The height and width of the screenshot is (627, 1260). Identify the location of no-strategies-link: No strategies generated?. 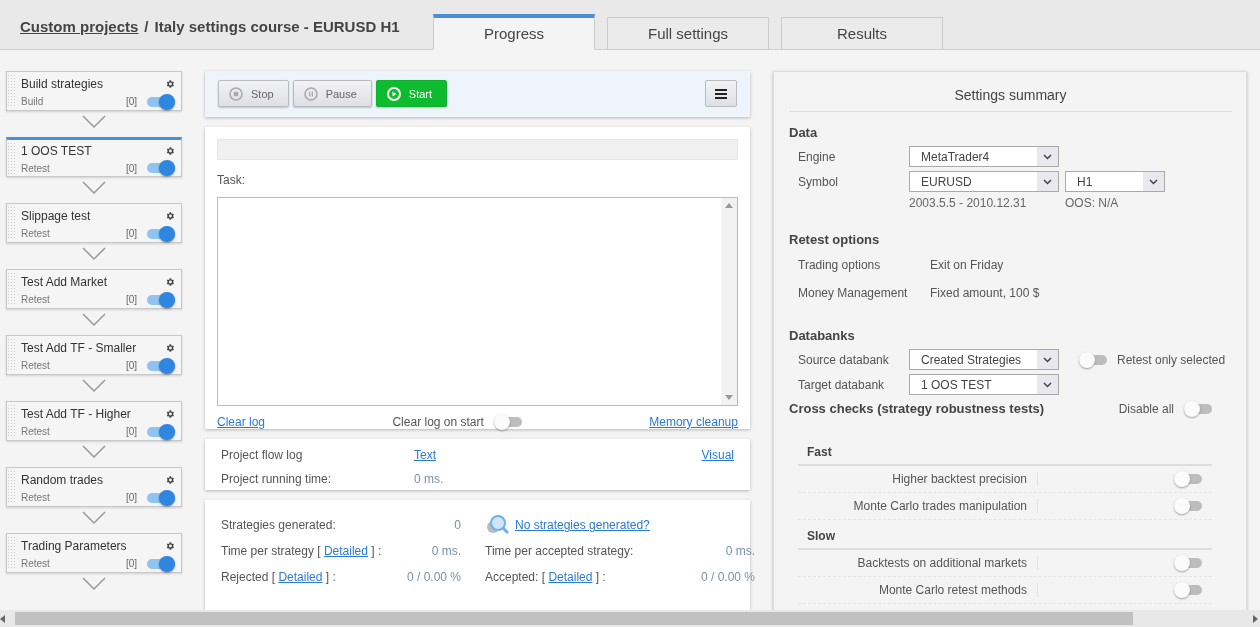
(582, 525).